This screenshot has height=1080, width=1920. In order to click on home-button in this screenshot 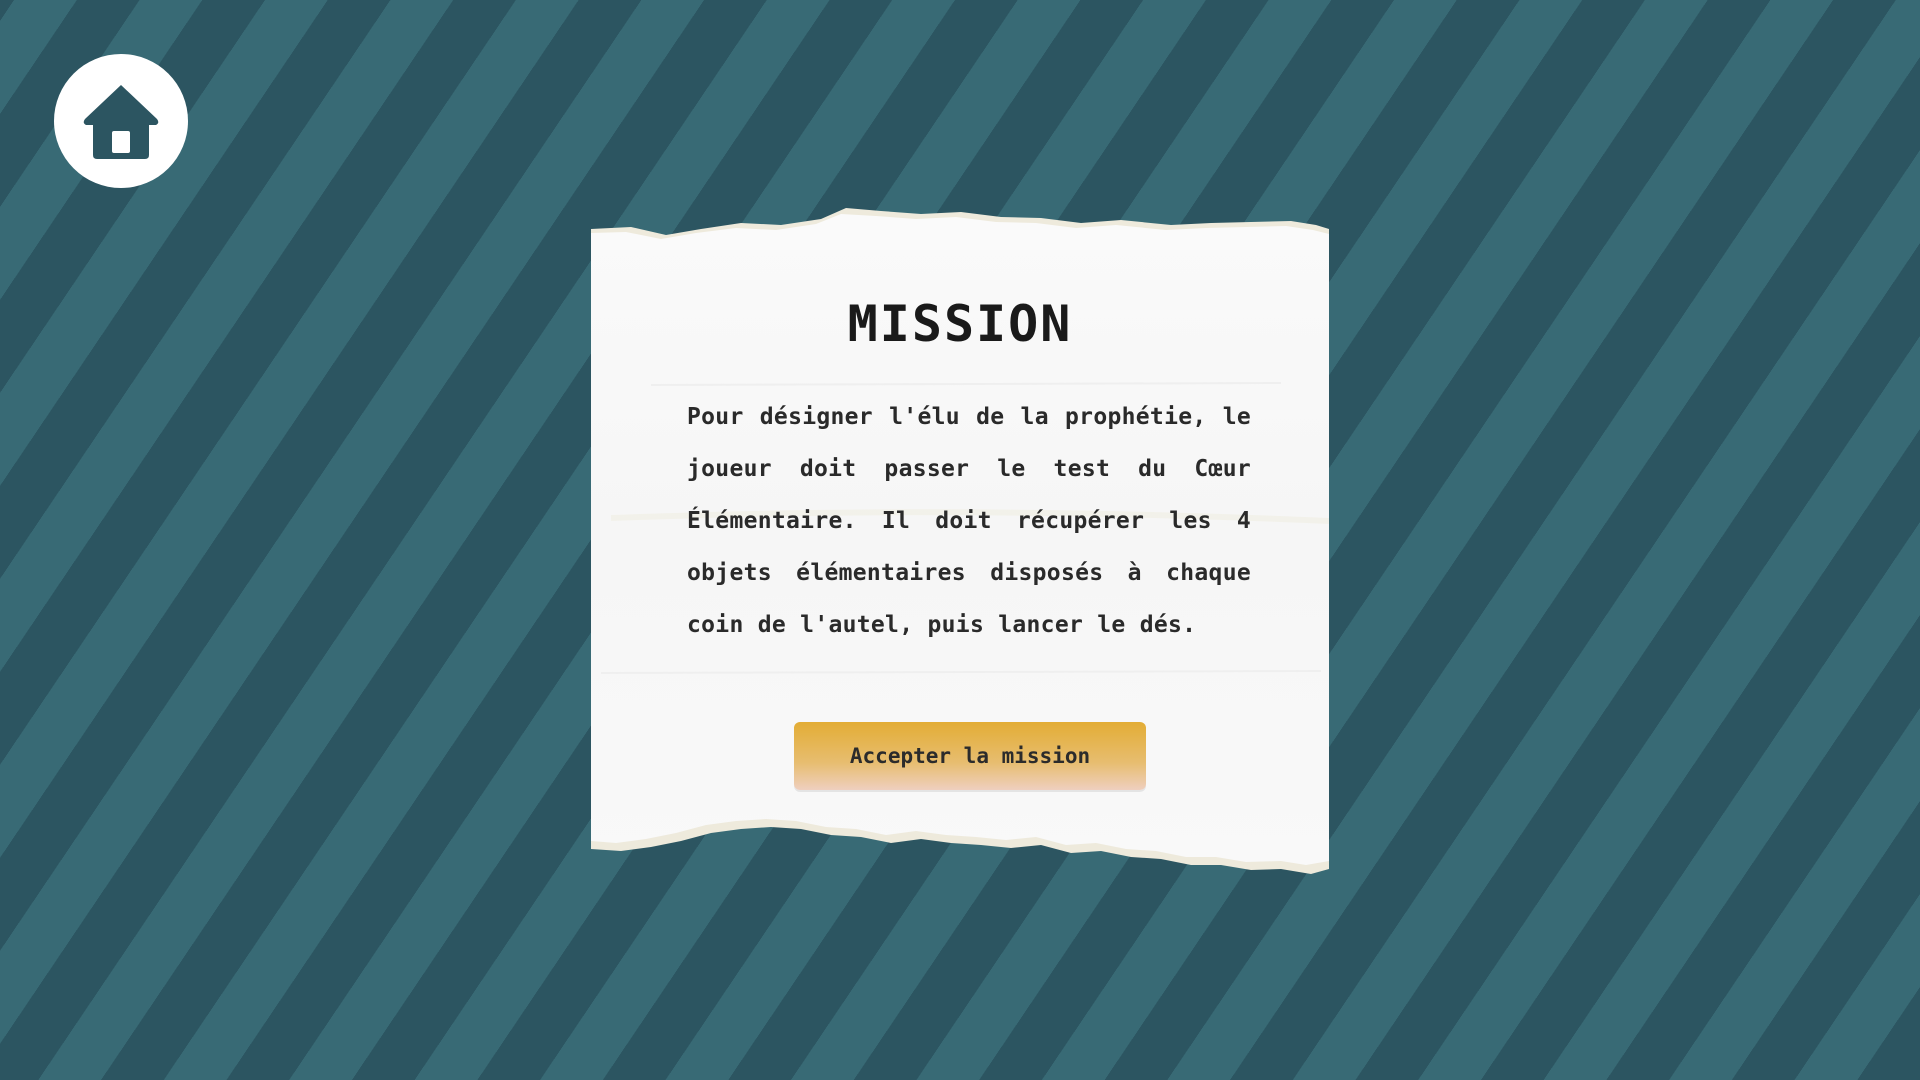, I will do `click(121, 121)`.